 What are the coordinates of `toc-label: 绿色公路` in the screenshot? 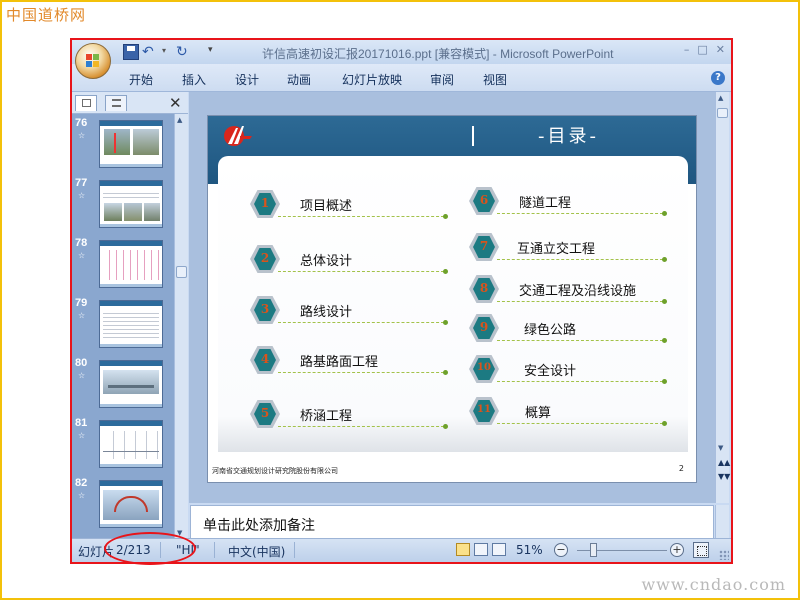 It's located at (550, 330).